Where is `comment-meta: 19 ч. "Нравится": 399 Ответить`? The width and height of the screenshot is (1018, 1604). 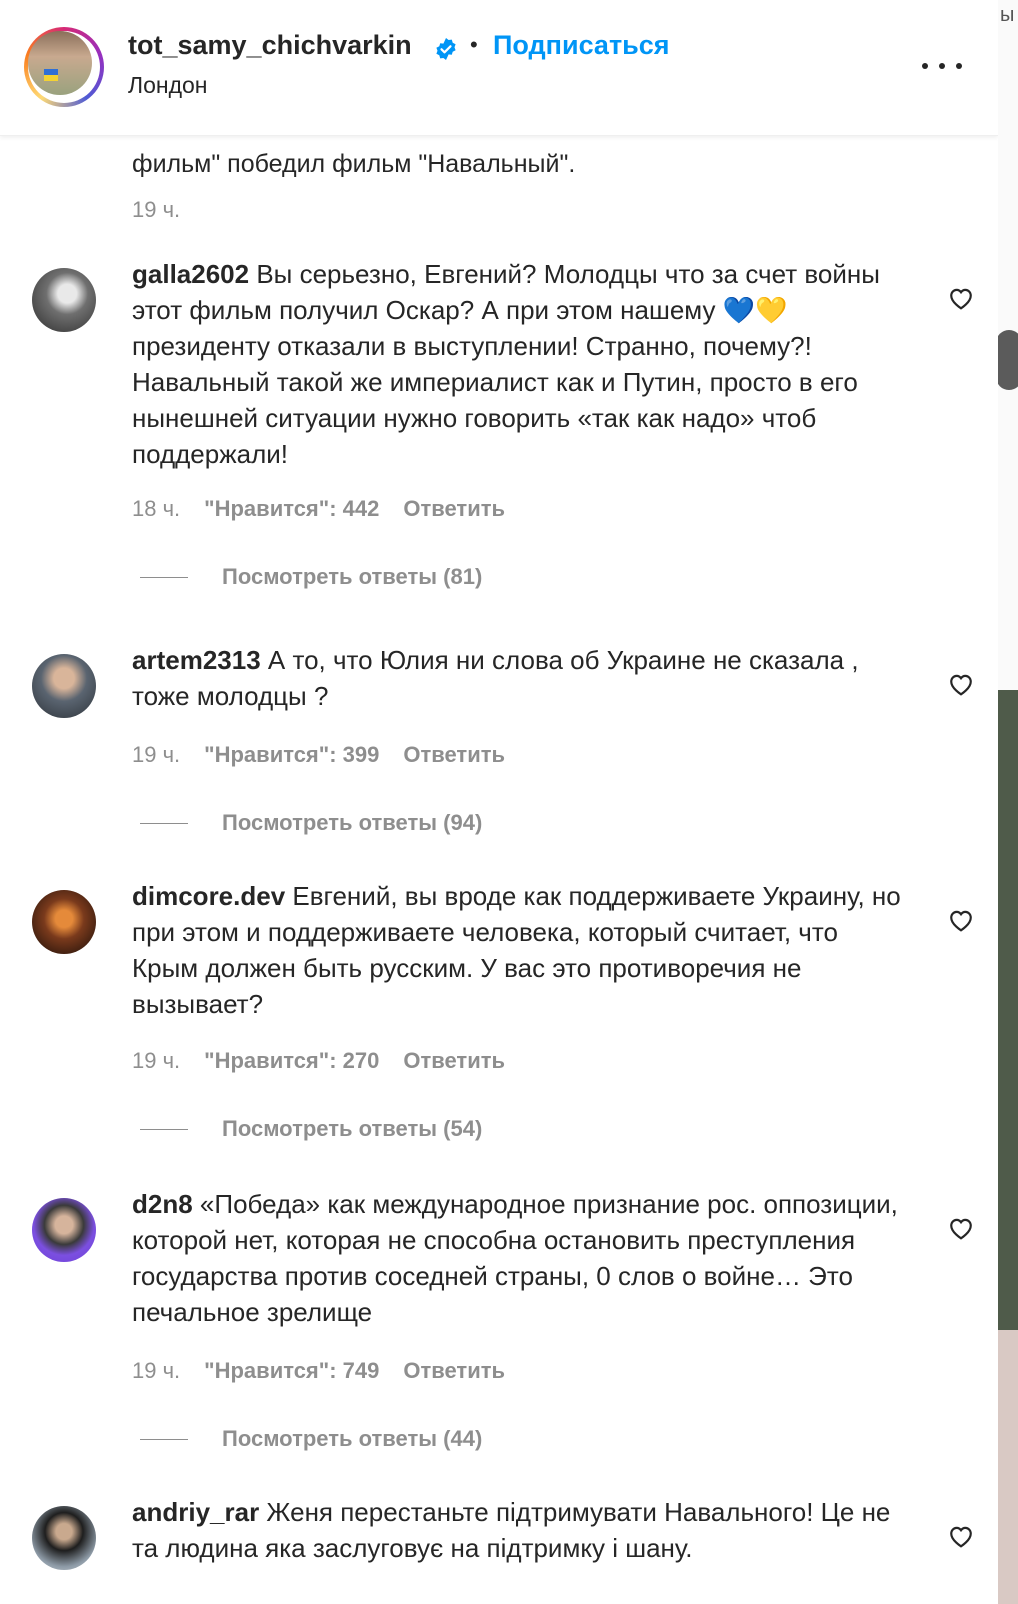 comment-meta: 19 ч. "Нравится": 399 Ответить is located at coordinates (318, 755).